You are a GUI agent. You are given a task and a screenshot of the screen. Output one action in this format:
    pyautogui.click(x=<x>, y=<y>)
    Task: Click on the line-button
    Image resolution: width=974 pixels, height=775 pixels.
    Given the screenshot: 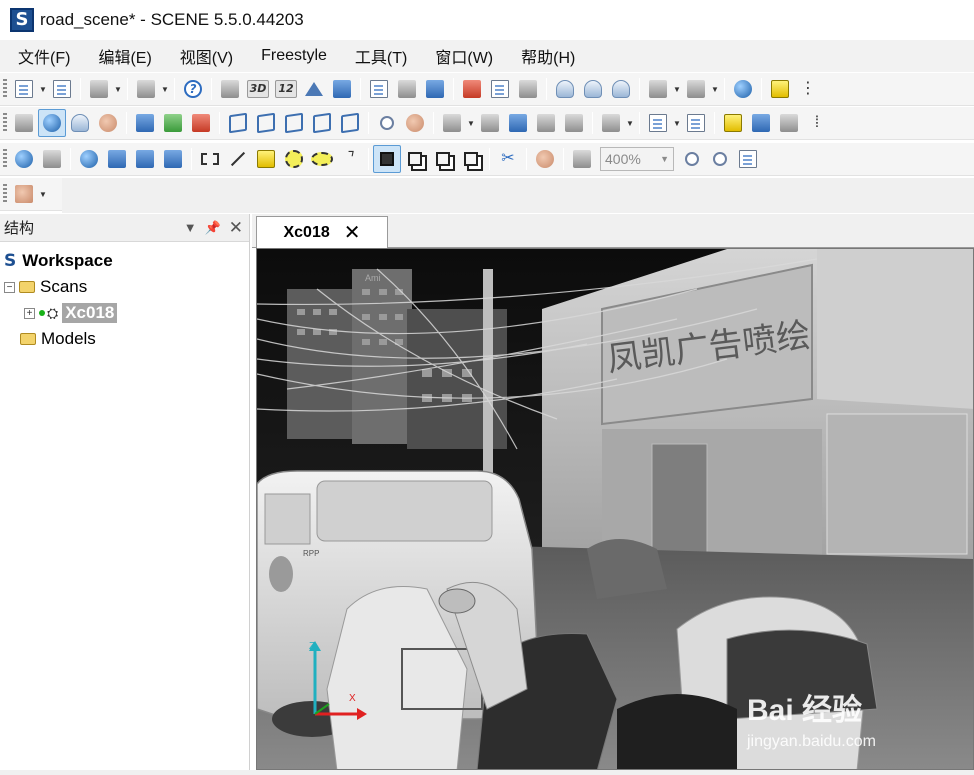 What is the action you would take?
    pyautogui.click(x=238, y=159)
    